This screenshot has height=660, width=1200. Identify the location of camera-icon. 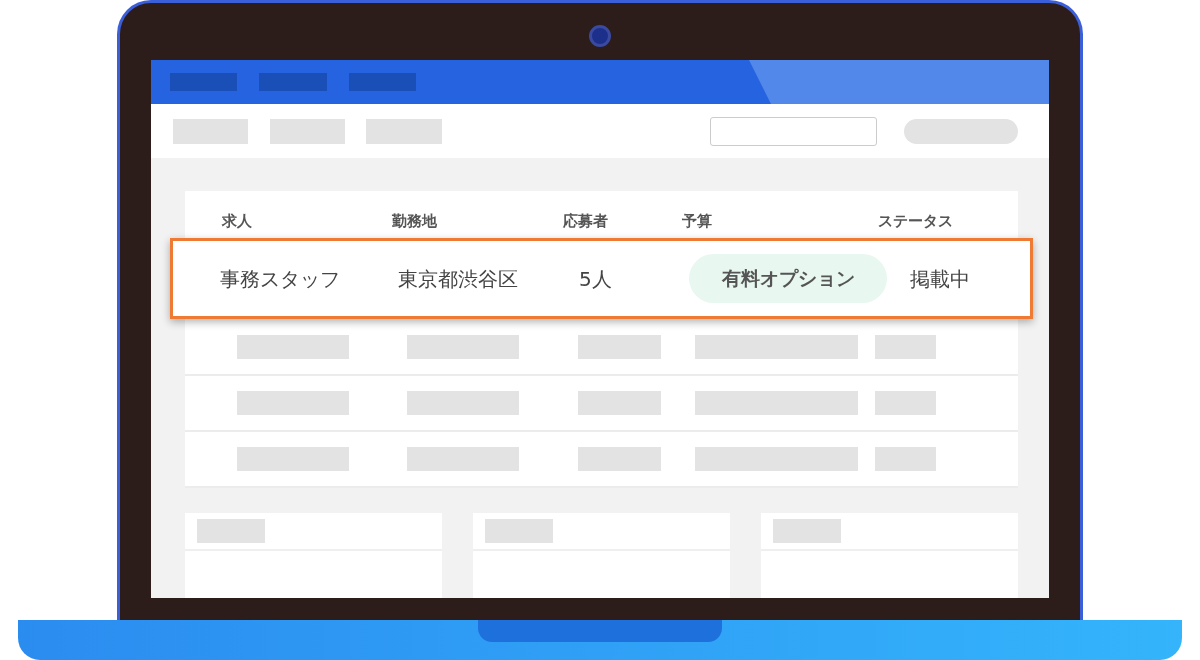
(600, 36).